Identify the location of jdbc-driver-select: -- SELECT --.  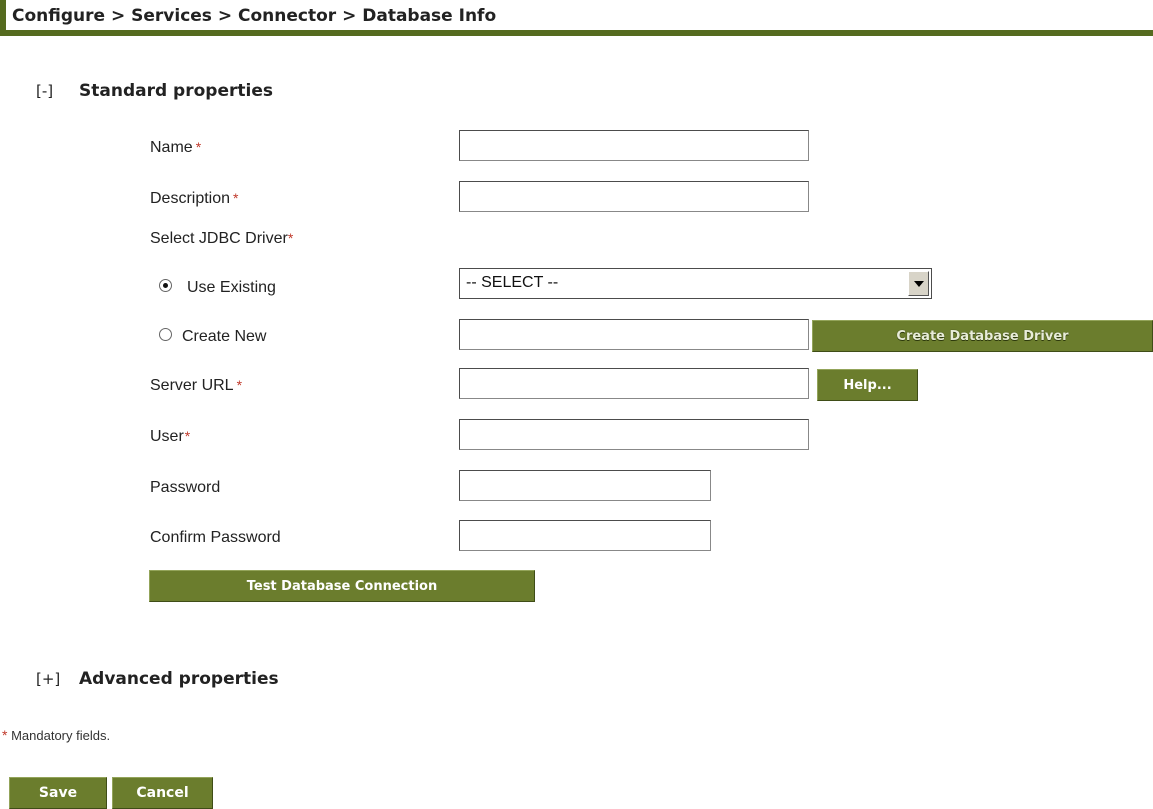
(695, 283).